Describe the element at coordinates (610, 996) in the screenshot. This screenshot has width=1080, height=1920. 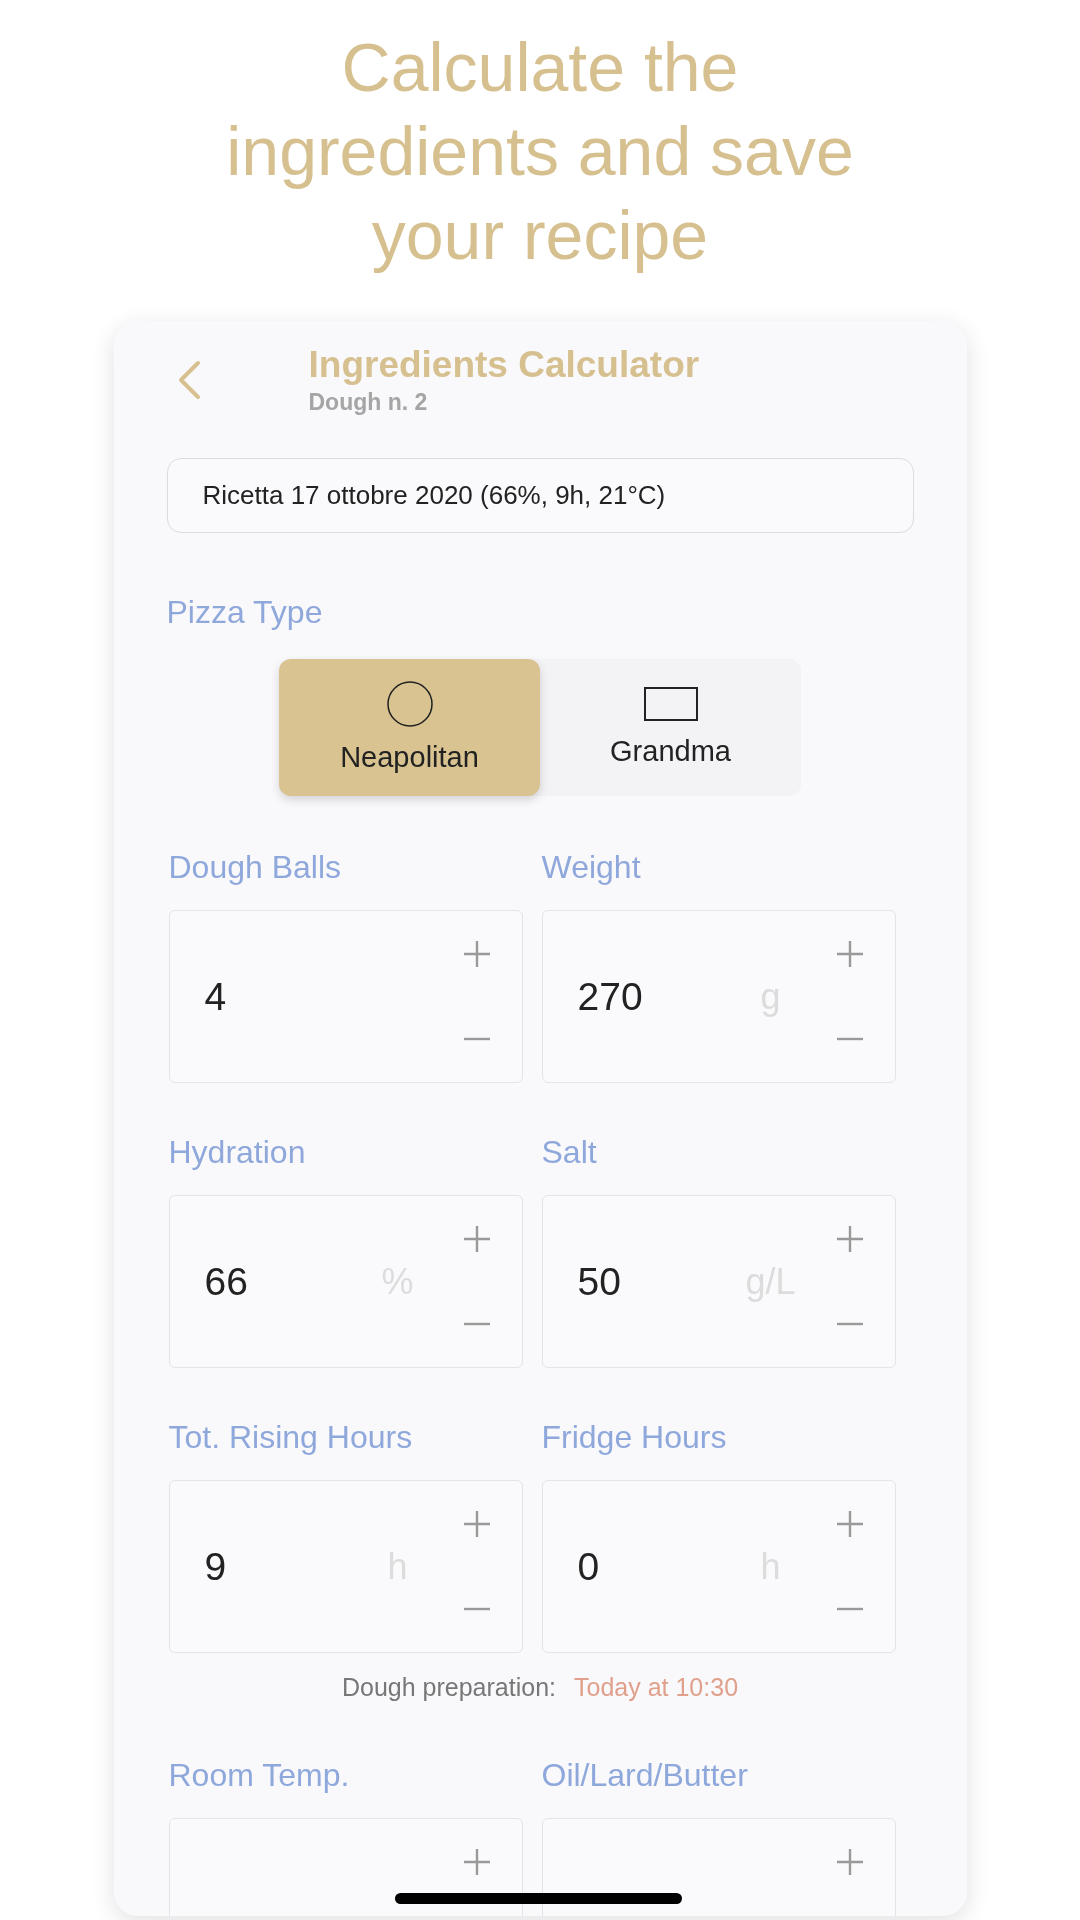
I see `number-value: 270` at that location.